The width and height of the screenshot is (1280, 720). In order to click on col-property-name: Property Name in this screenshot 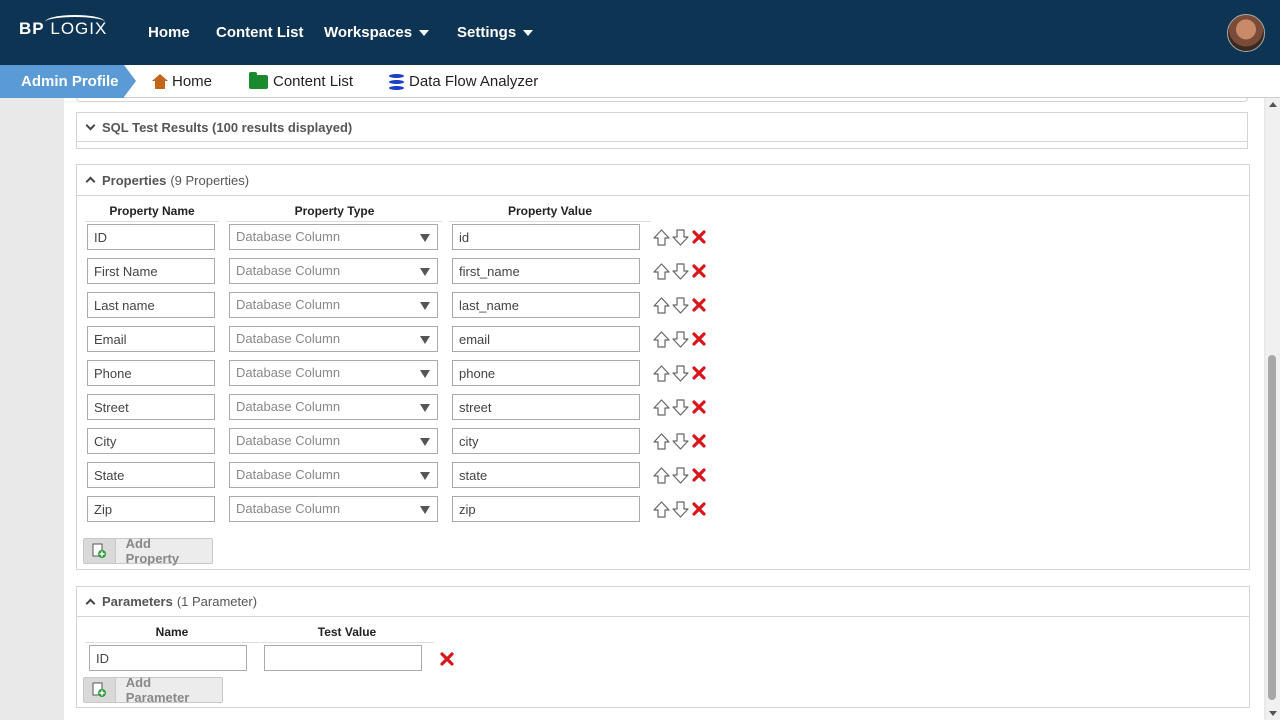, I will do `click(152, 212)`.